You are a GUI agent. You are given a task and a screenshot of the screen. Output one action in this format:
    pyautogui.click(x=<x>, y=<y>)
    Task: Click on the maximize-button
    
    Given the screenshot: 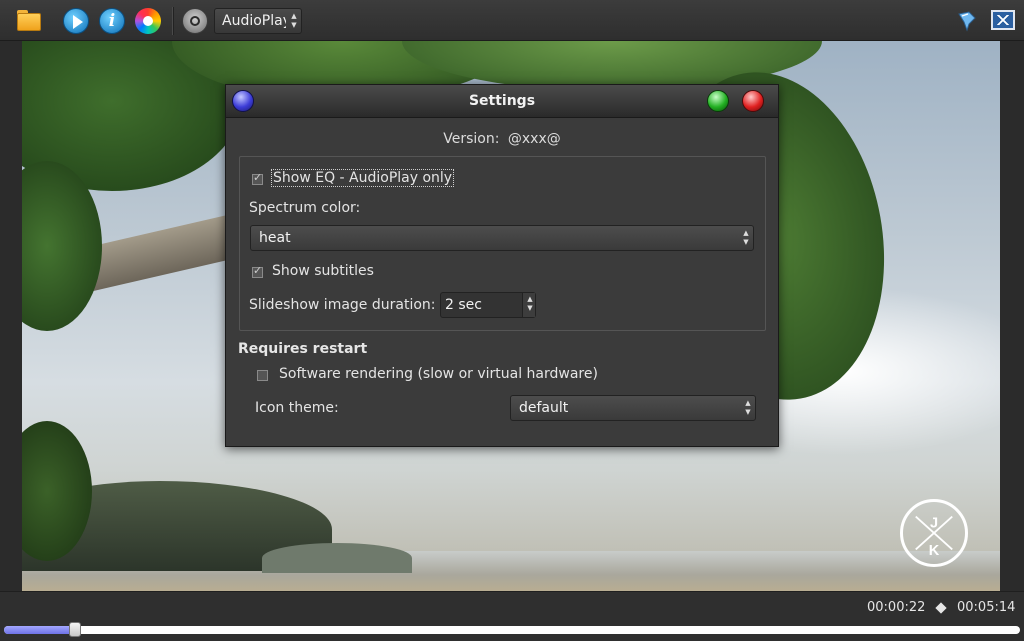 What is the action you would take?
    pyautogui.click(x=718, y=101)
    